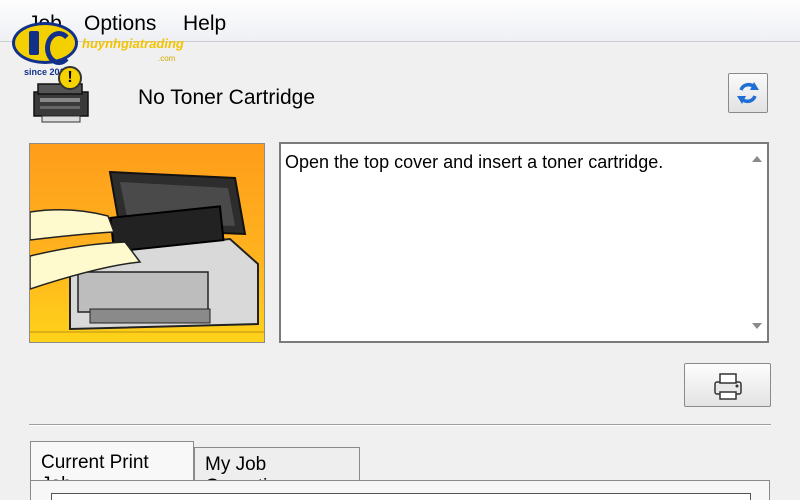 This screenshot has width=800, height=500. I want to click on status-title: No Toner Cartridge, so click(227, 97).